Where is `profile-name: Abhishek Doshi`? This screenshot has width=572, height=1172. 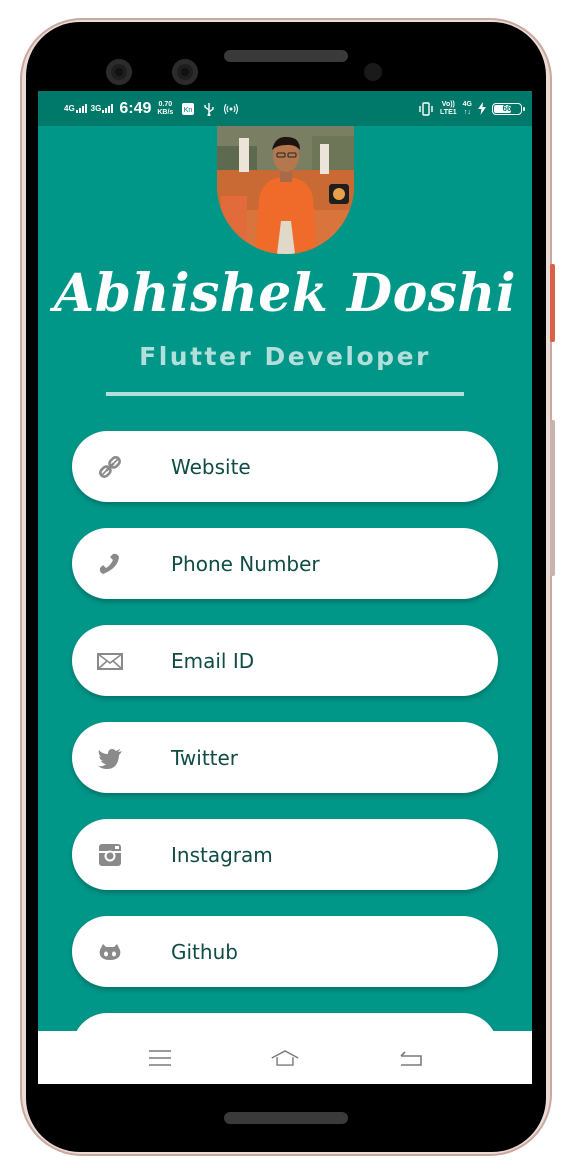
profile-name: Abhishek Doshi is located at coordinates (285, 293).